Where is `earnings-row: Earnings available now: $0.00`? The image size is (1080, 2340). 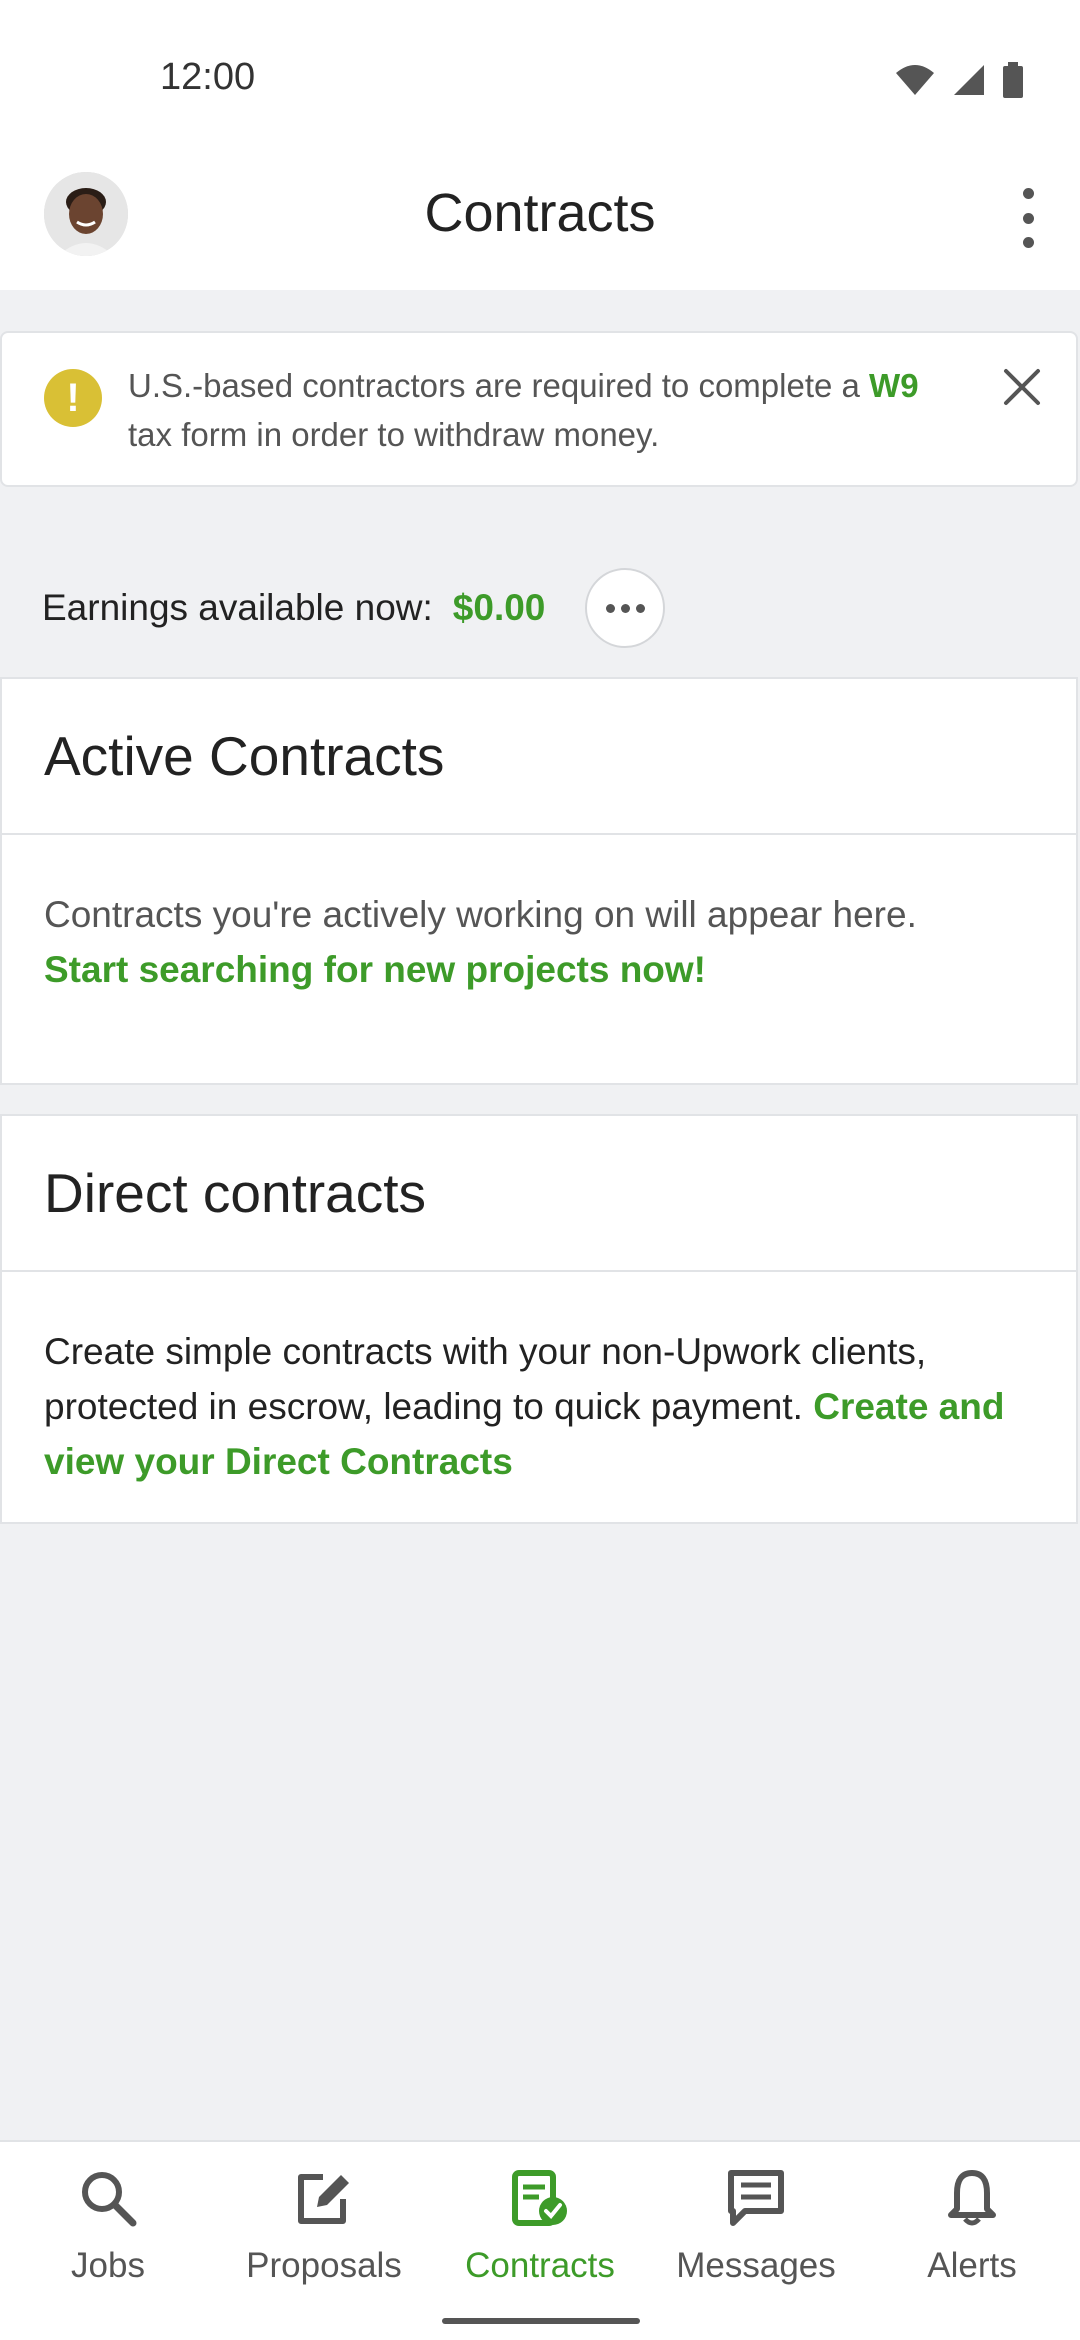
earnings-row: Earnings available now: $0.00 is located at coordinates (354, 608).